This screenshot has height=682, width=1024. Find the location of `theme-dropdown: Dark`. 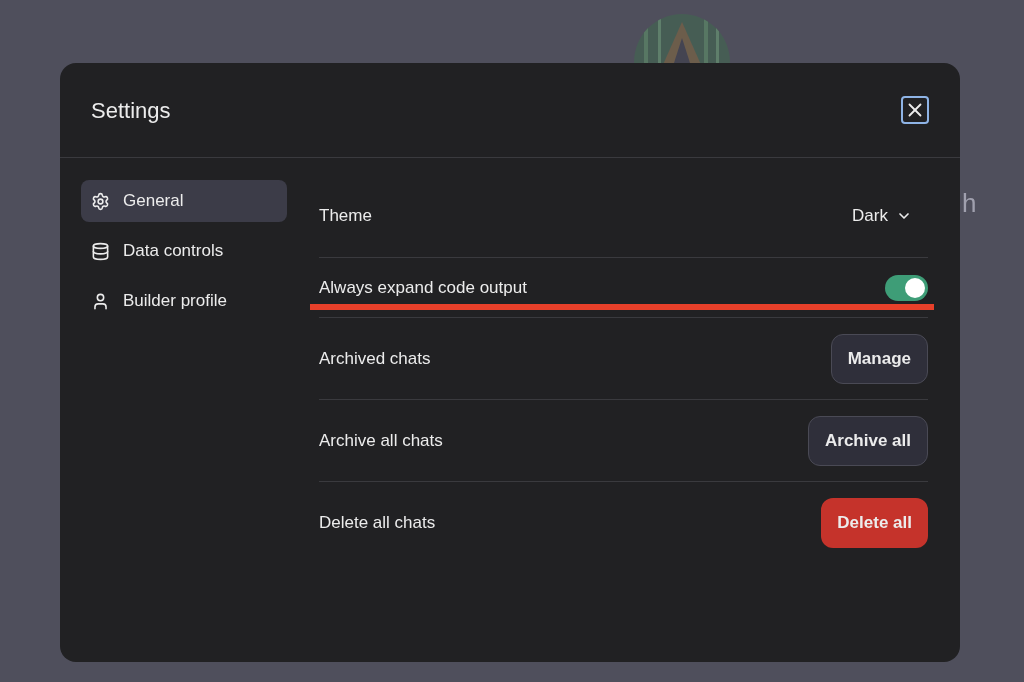

theme-dropdown: Dark is located at coordinates (890, 216).